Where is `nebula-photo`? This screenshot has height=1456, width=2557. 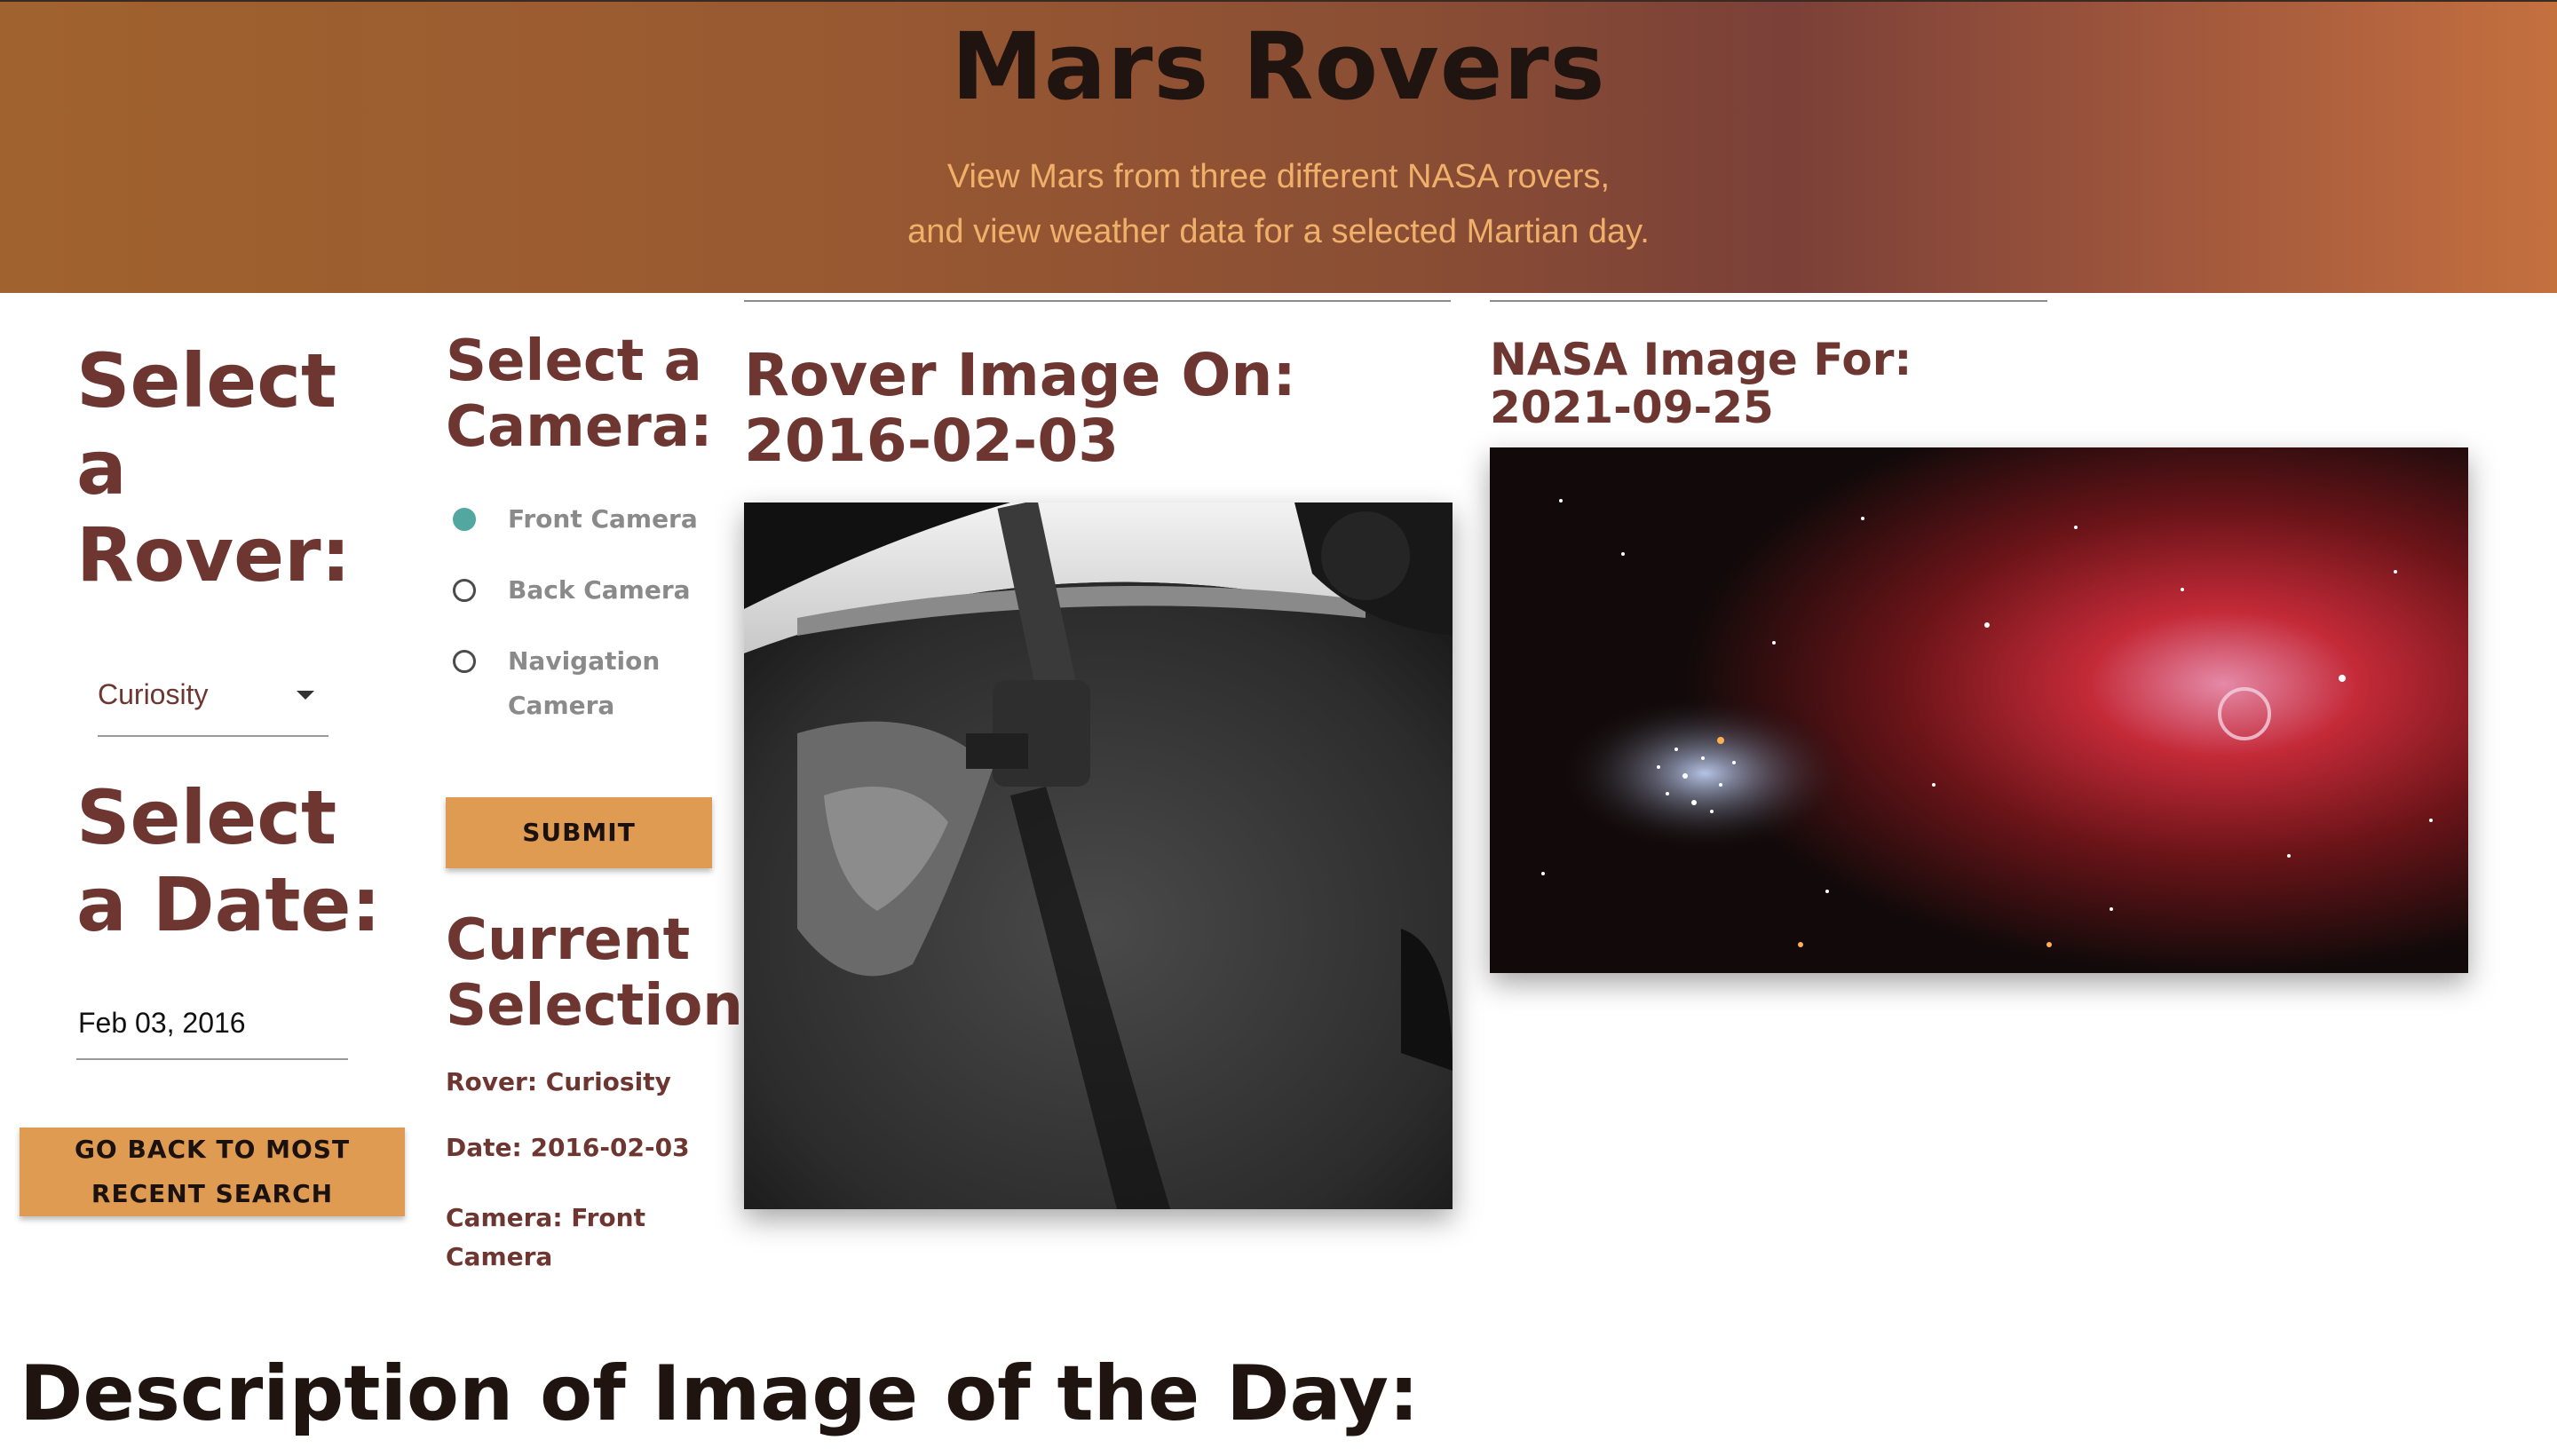 nebula-photo is located at coordinates (1979, 710).